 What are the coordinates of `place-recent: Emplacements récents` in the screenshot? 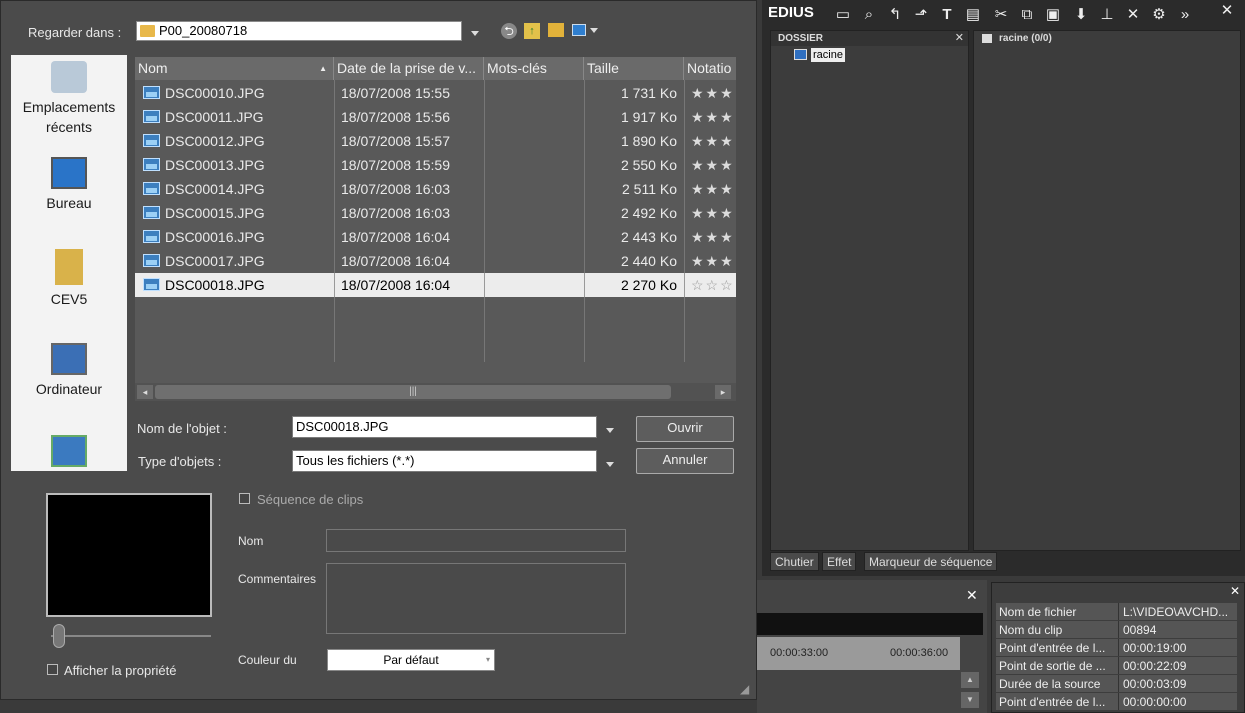 It's located at (69, 99).